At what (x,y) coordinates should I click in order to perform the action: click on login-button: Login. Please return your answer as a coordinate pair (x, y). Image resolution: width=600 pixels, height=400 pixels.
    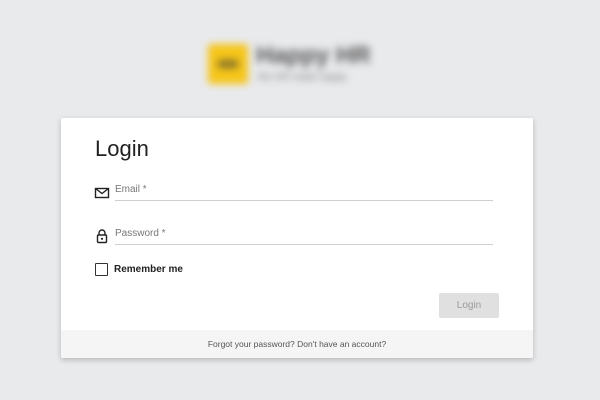
    Looking at the image, I should click on (469, 305).